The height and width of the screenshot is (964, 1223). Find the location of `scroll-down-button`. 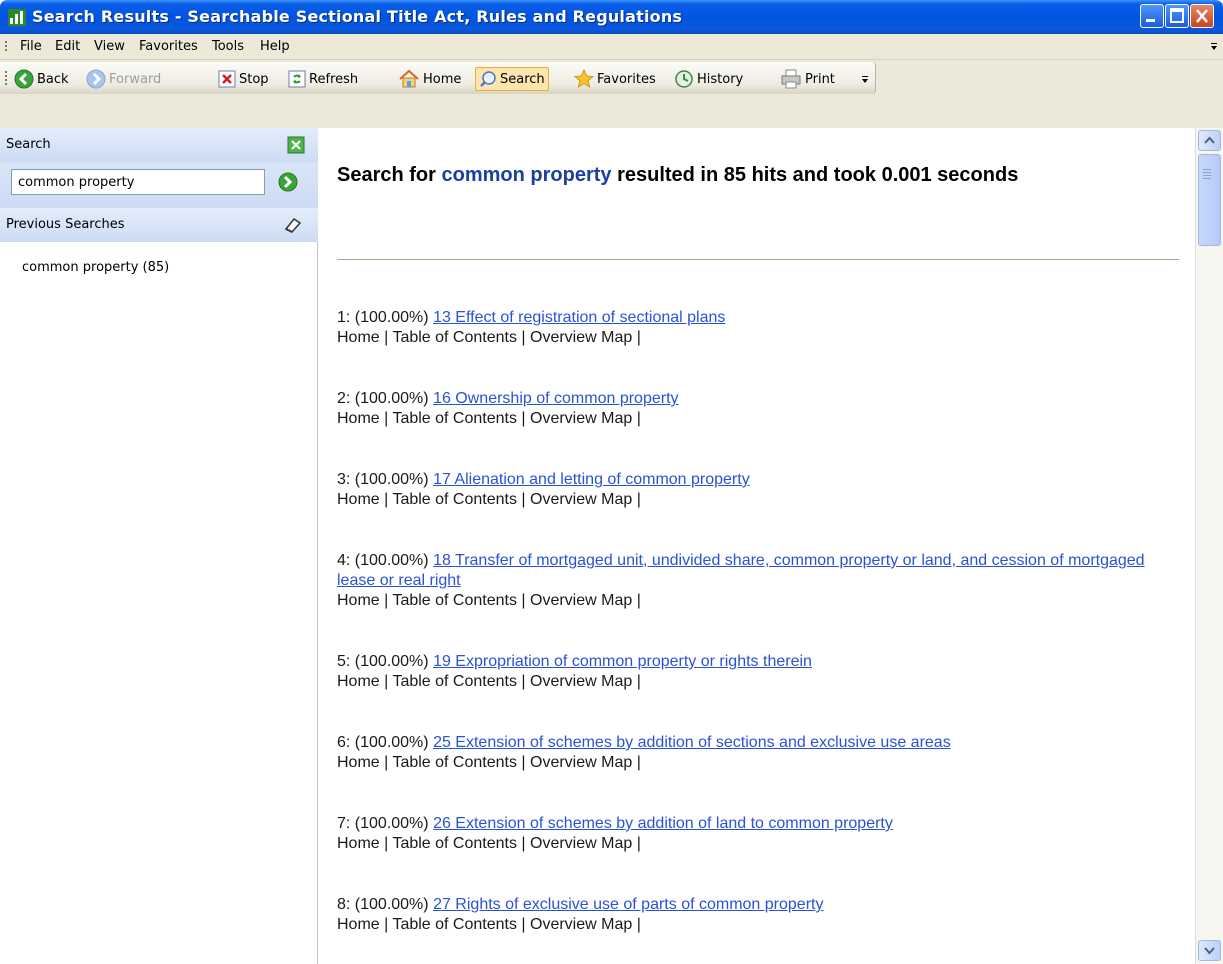

scroll-down-button is located at coordinates (1209, 950).